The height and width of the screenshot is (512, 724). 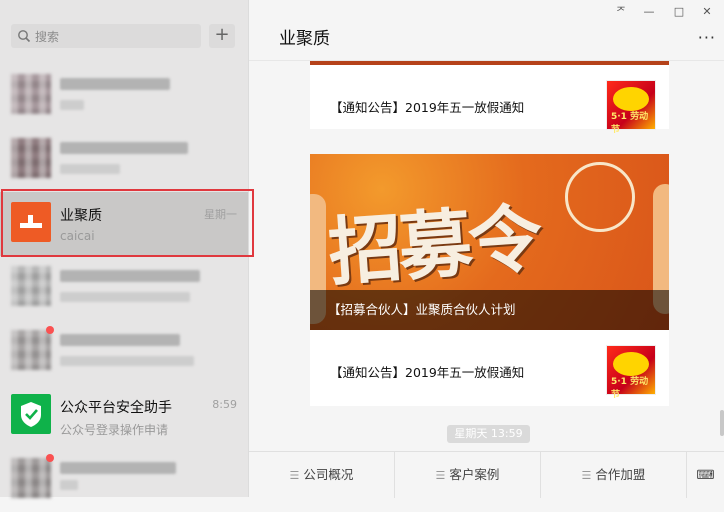 I want to click on shield-icon, so click(x=31, y=414).